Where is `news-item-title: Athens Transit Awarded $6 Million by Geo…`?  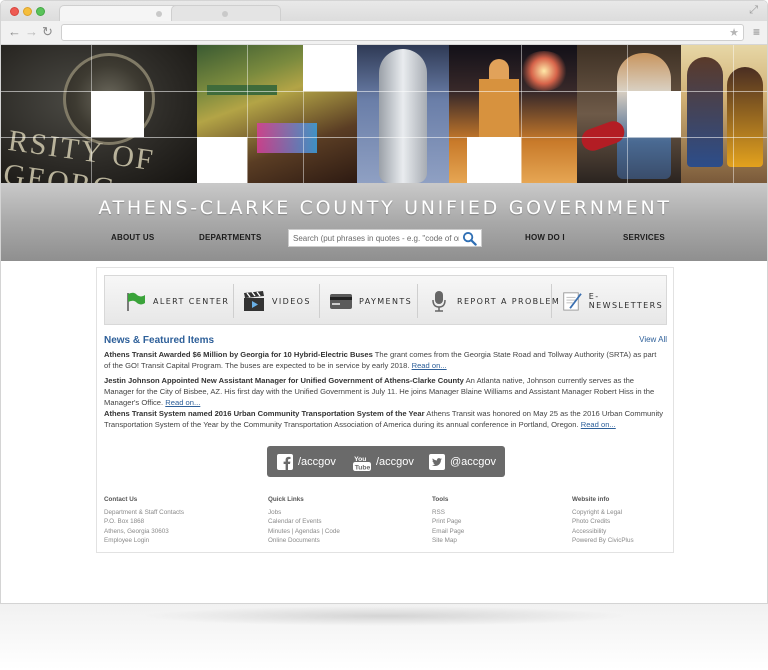 news-item-title: Athens Transit Awarded $6 Million by Geo… is located at coordinates (238, 354).